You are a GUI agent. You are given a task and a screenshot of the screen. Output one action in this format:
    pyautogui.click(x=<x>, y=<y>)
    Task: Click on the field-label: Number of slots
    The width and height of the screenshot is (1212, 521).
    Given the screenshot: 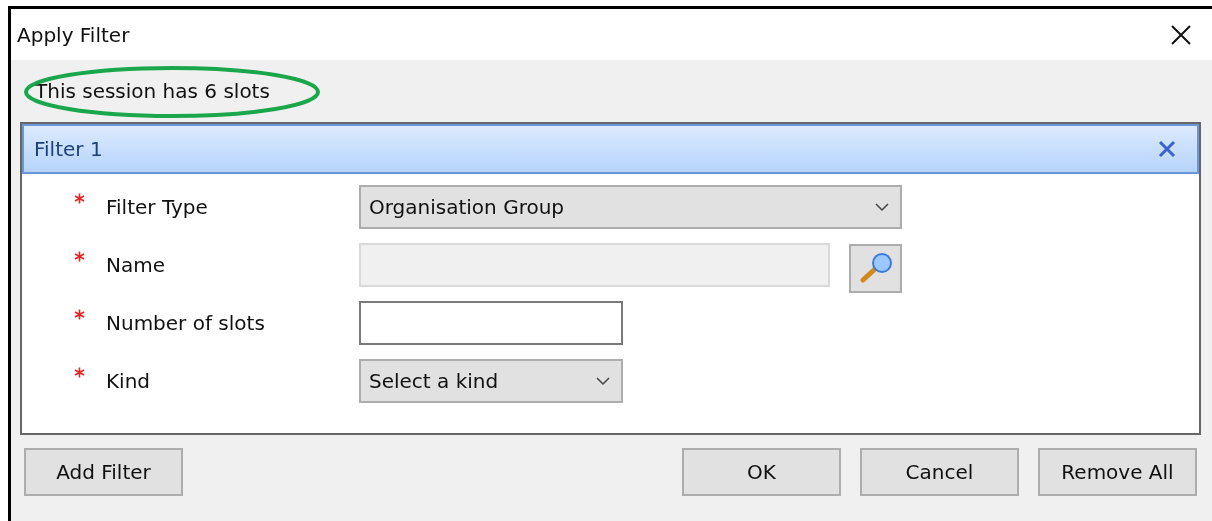 What is the action you would take?
    pyautogui.click(x=186, y=323)
    